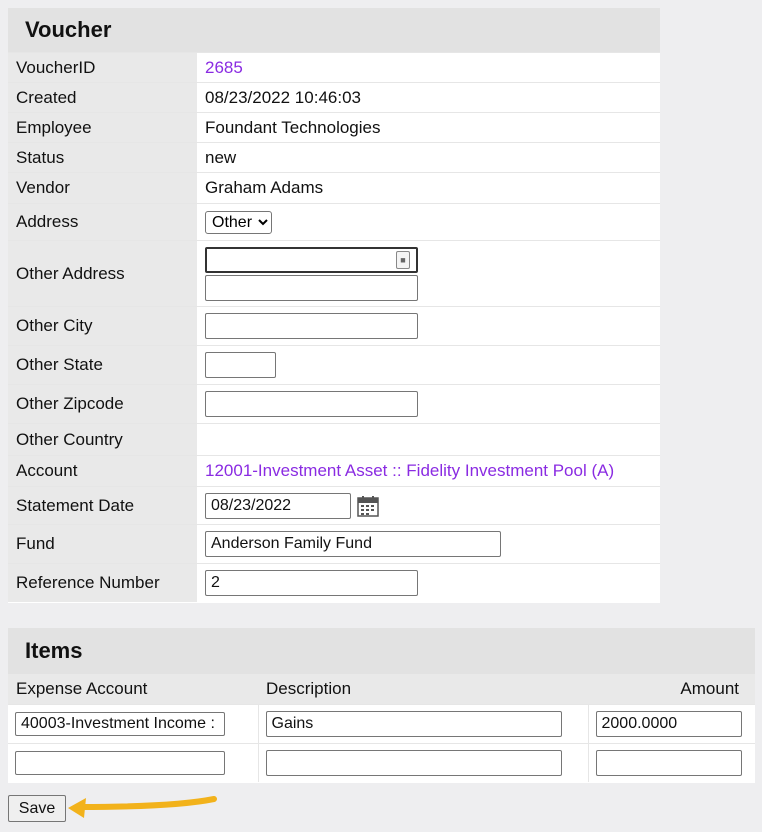  What do you see at coordinates (102, 583) in the screenshot?
I see `reference-number-label: Reference Number` at bounding box center [102, 583].